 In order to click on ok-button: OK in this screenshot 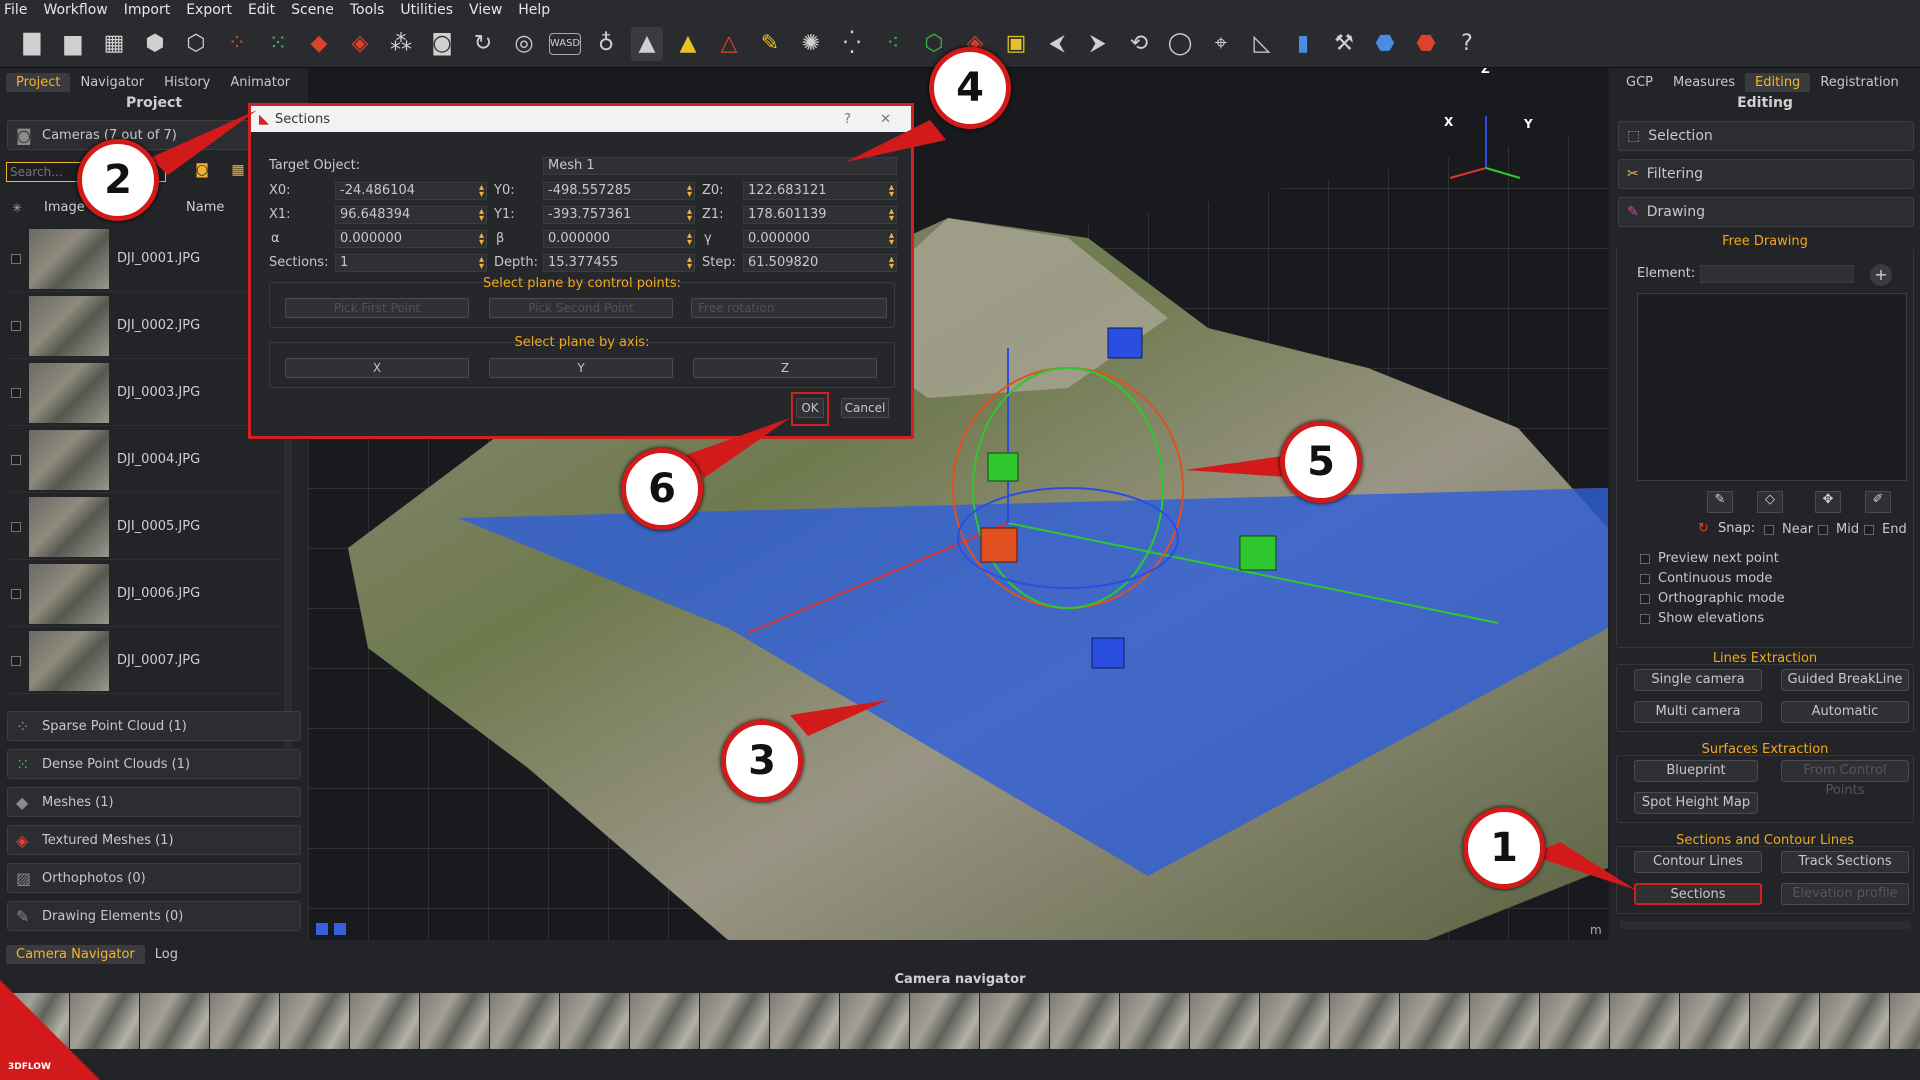, I will do `click(810, 408)`.